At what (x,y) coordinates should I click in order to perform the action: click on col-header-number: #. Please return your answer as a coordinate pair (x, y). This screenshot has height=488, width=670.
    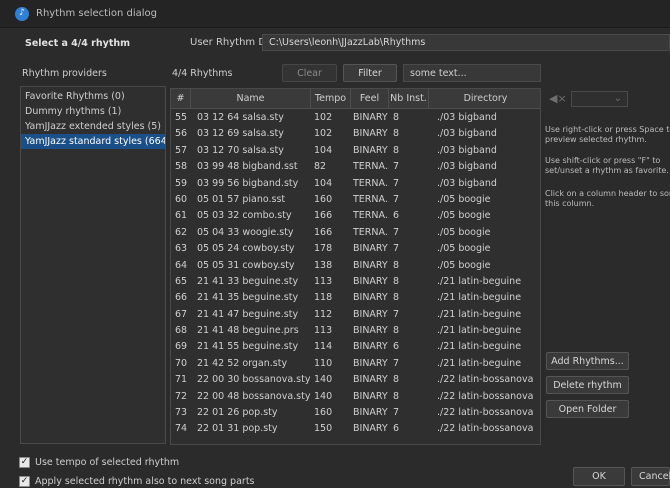
    Looking at the image, I should click on (181, 99).